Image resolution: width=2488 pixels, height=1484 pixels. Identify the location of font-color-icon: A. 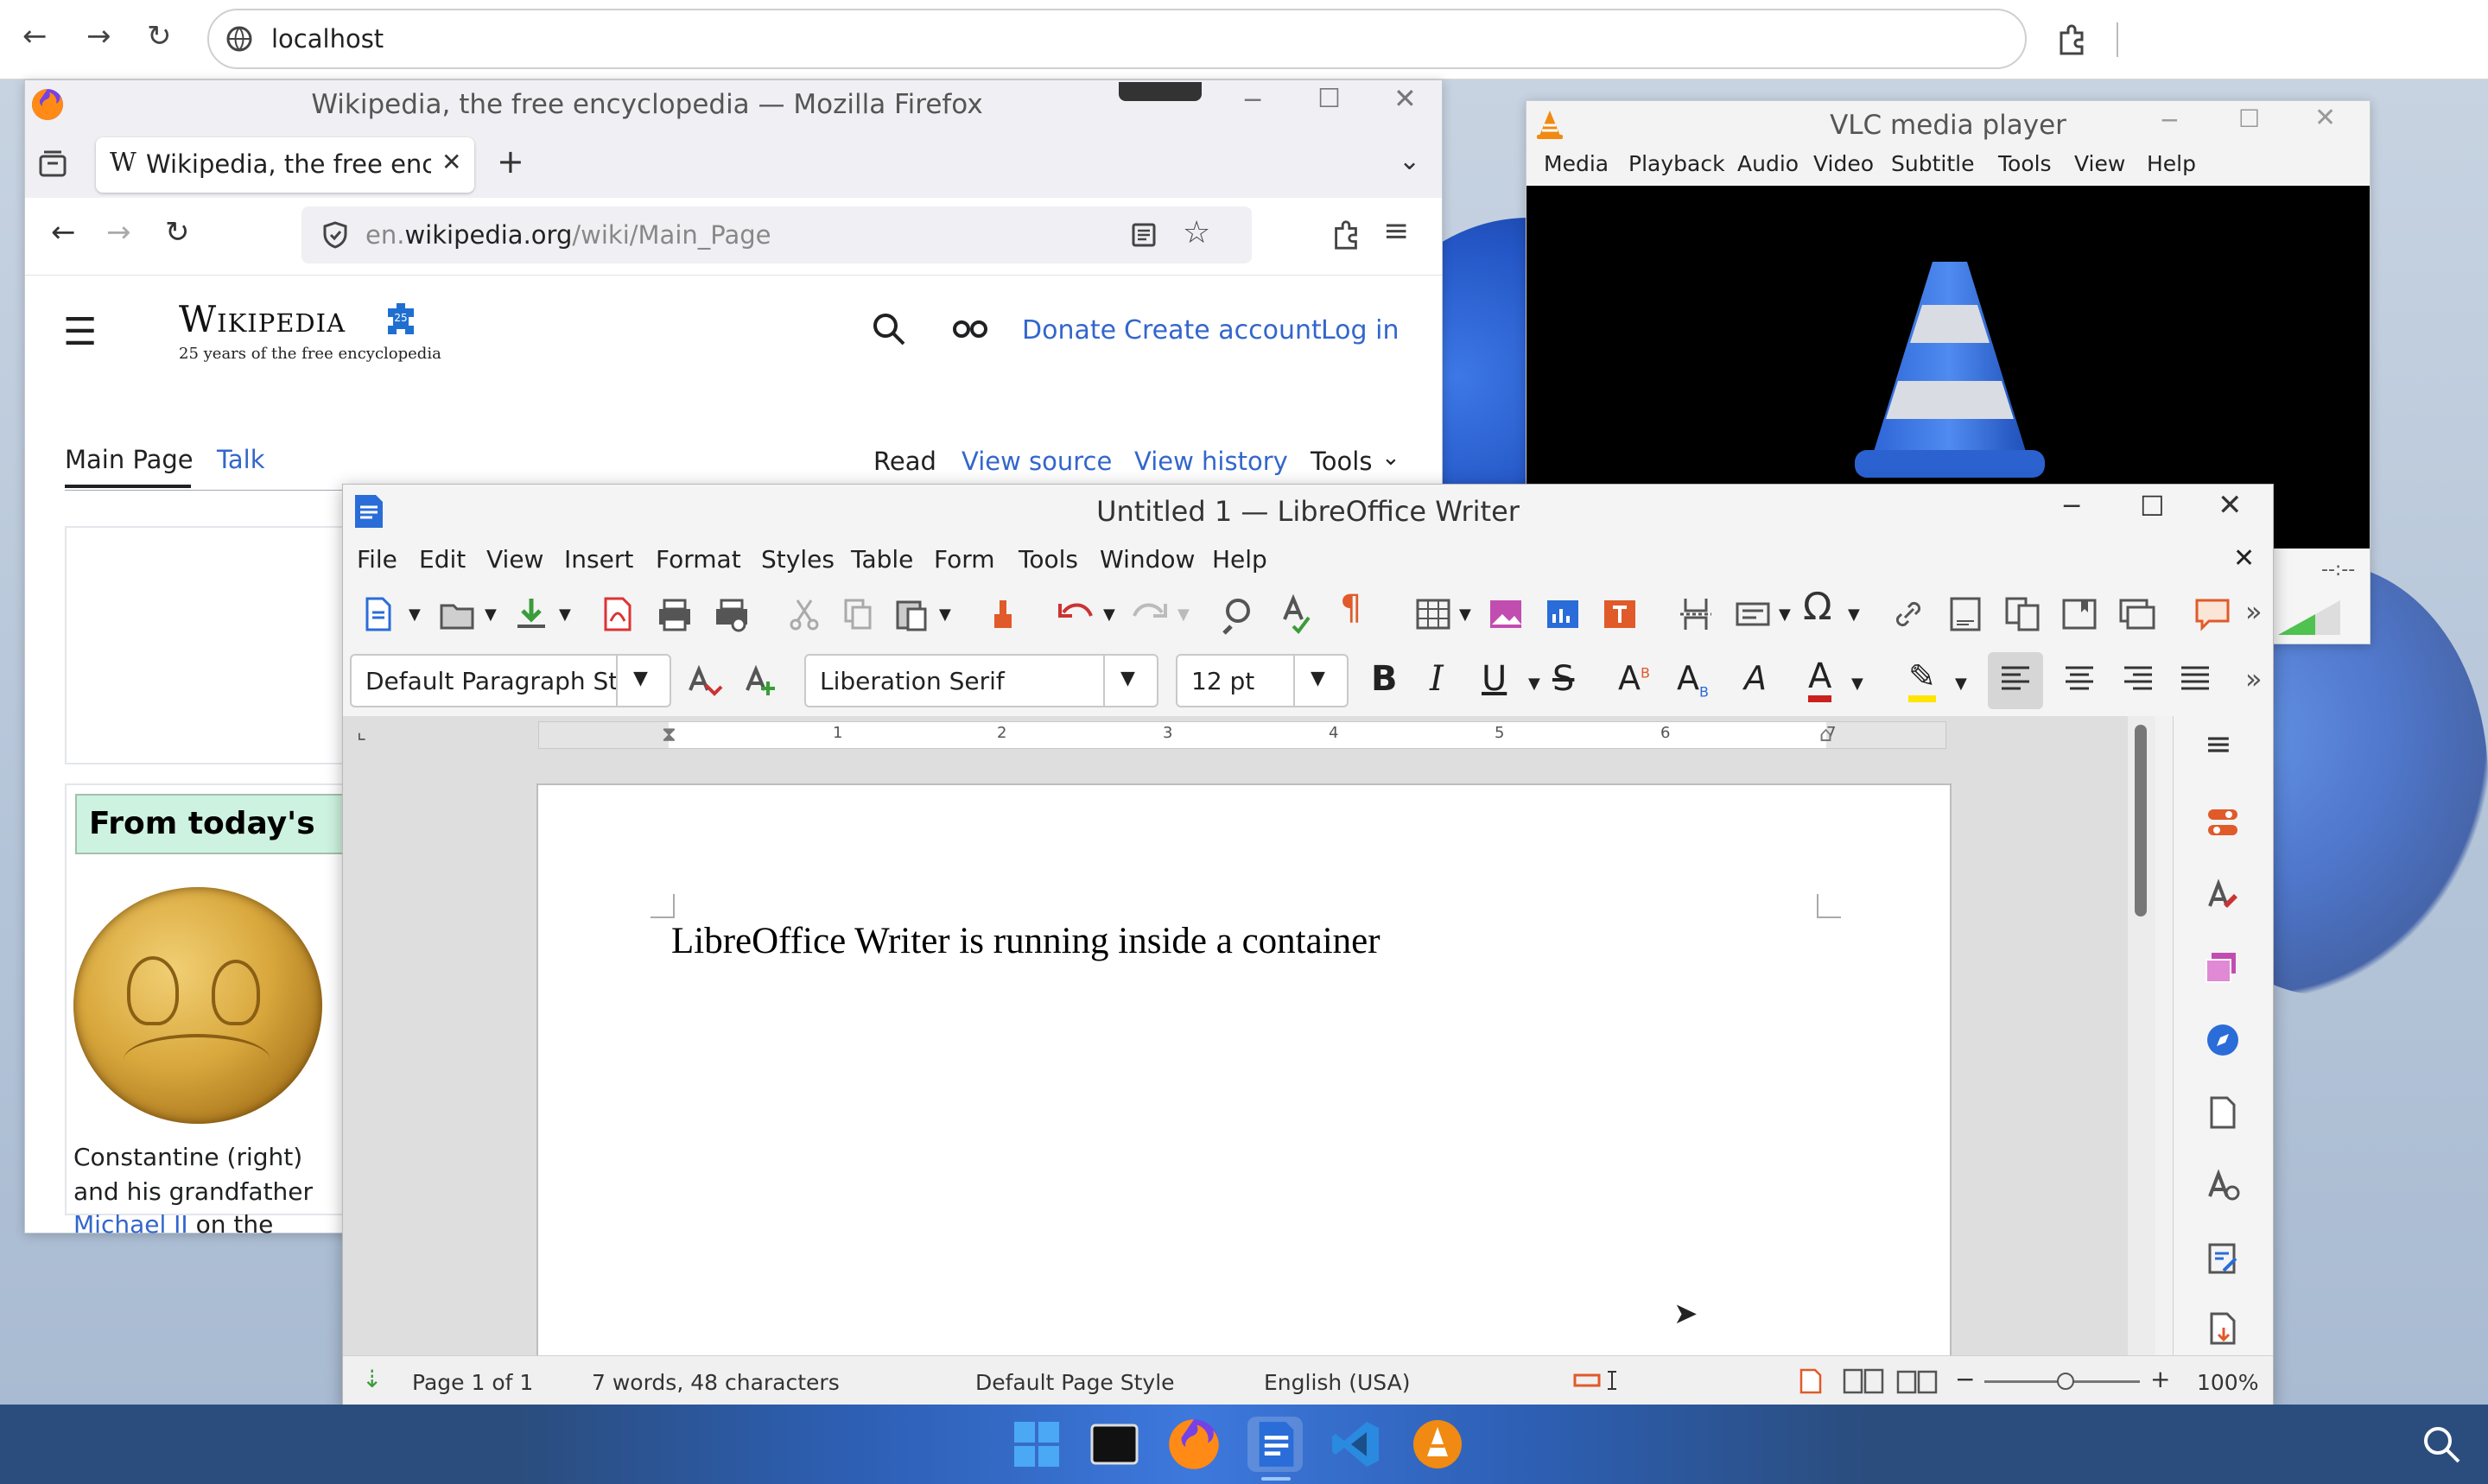
(1820, 679).